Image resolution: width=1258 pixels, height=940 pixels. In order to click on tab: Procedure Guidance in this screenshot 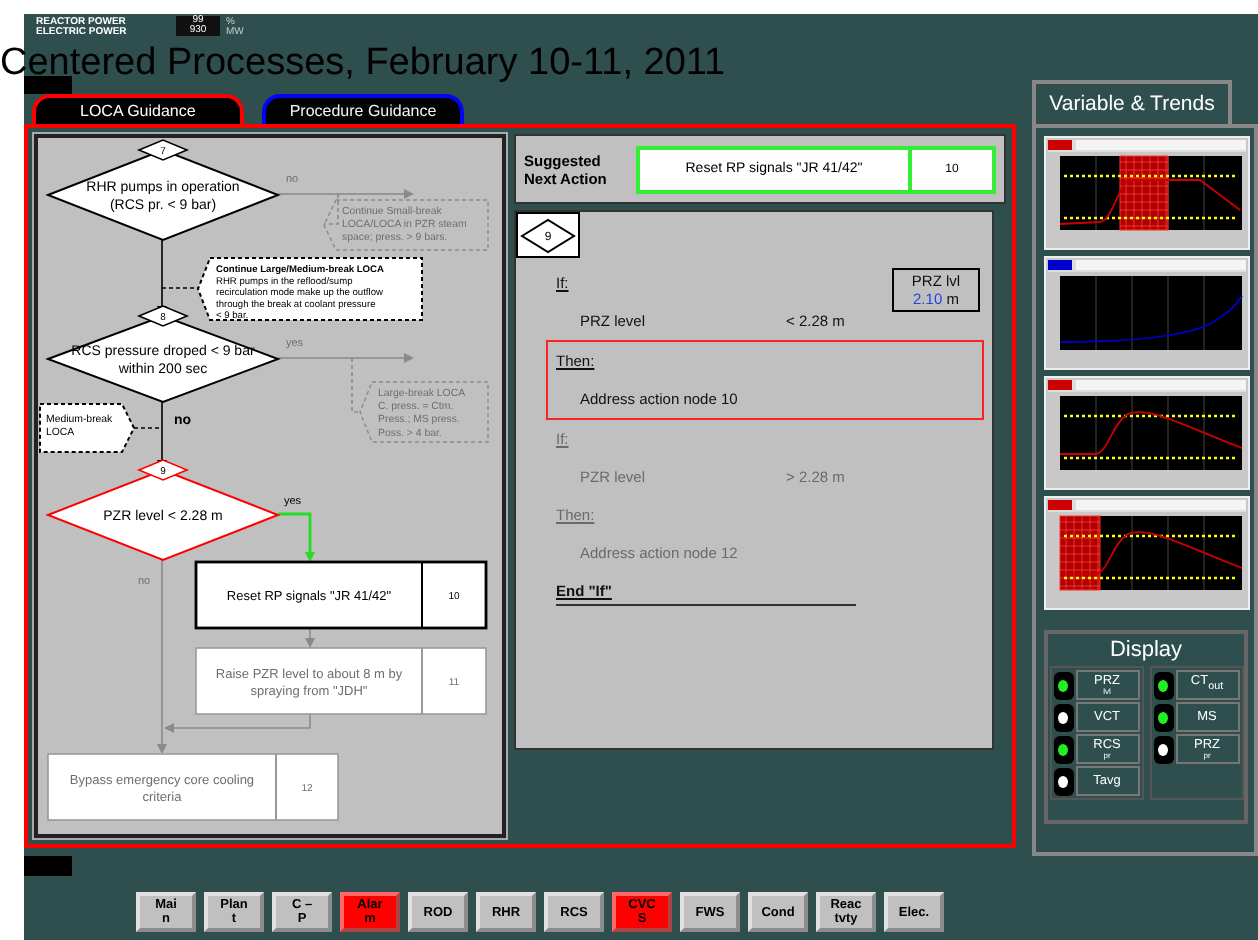, I will do `click(363, 109)`.